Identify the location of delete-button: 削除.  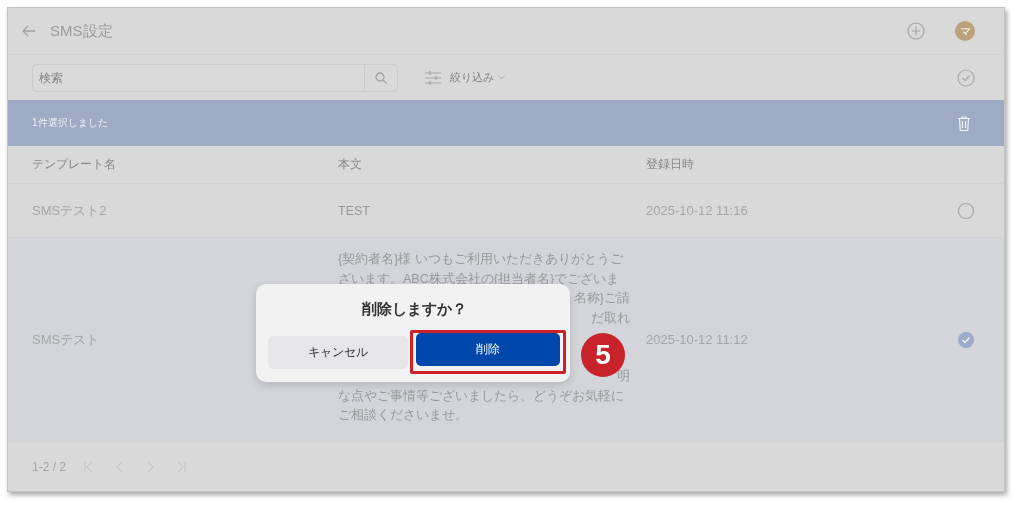
(488, 349).